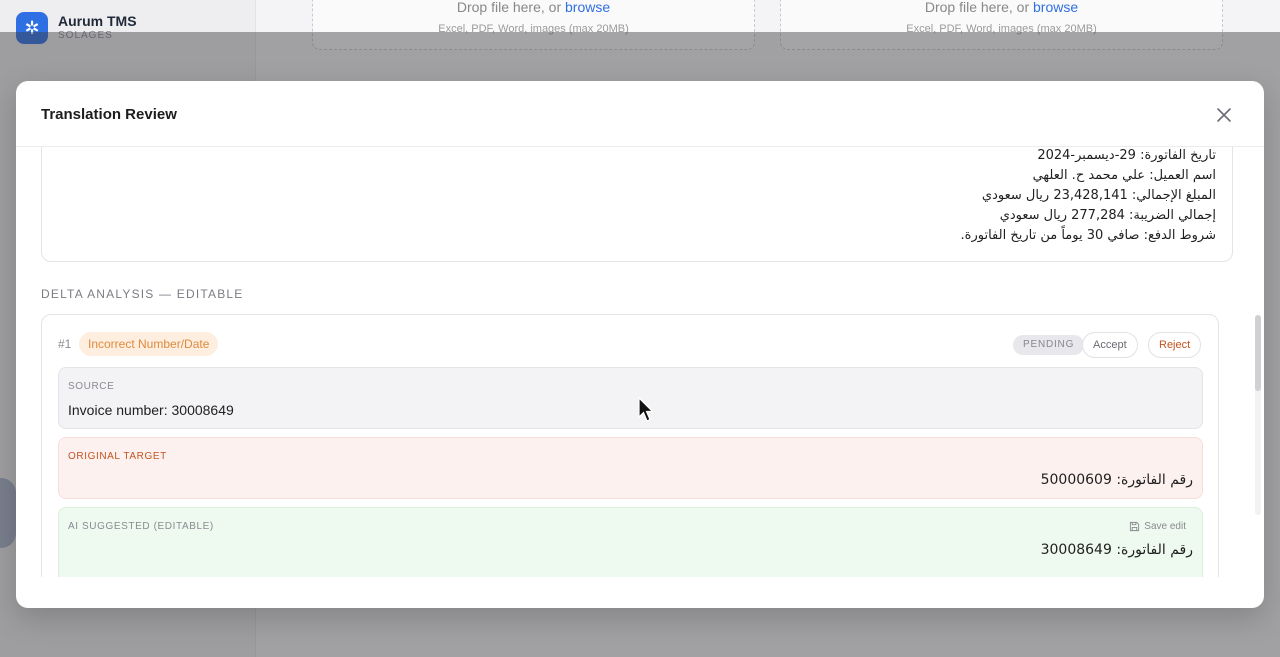 This screenshot has width=1280, height=657. What do you see at coordinates (1110, 345) in the screenshot?
I see `accept-button: Accept` at bounding box center [1110, 345].